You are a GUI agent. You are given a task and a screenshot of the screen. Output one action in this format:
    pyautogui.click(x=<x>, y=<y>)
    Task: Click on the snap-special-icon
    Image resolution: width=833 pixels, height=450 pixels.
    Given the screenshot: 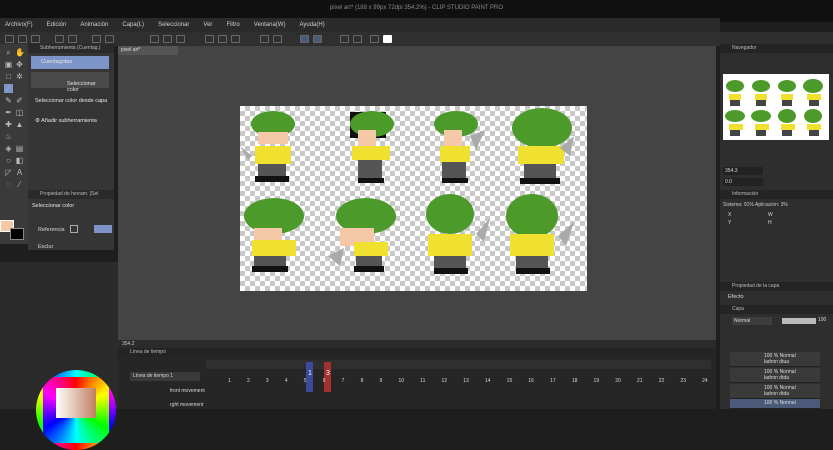 What is the action you would take?
    pyautogui.click(x=317, y=39)
    